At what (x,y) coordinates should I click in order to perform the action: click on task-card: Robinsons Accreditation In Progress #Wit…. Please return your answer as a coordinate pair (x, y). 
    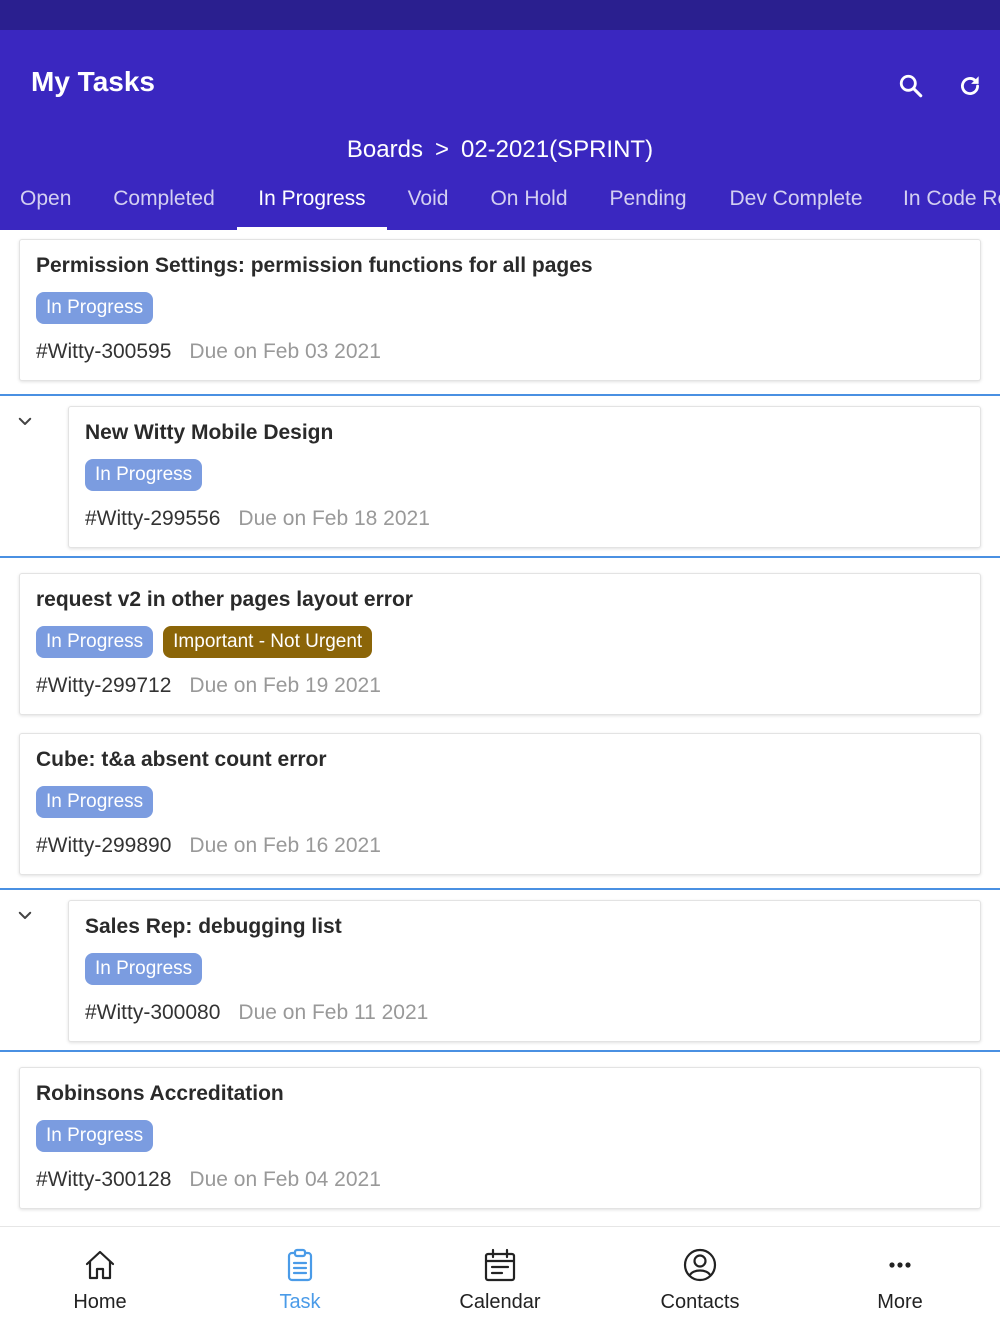
    Looking at the image, I should click on (500, 1138).